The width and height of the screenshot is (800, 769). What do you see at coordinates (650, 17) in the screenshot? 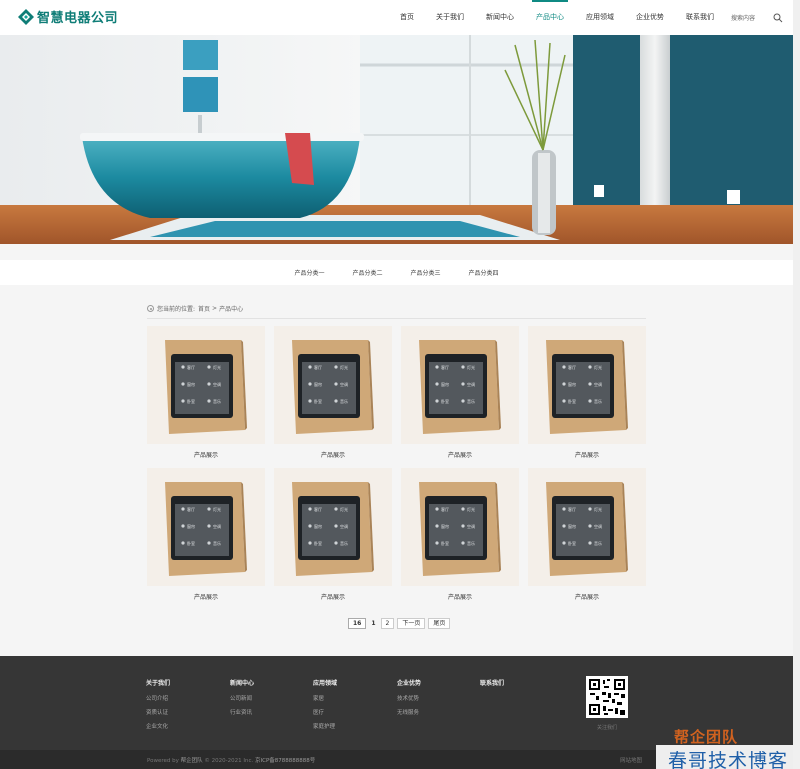
I see `nav-advantages: 企业优势` at bounding box center [650, 17].